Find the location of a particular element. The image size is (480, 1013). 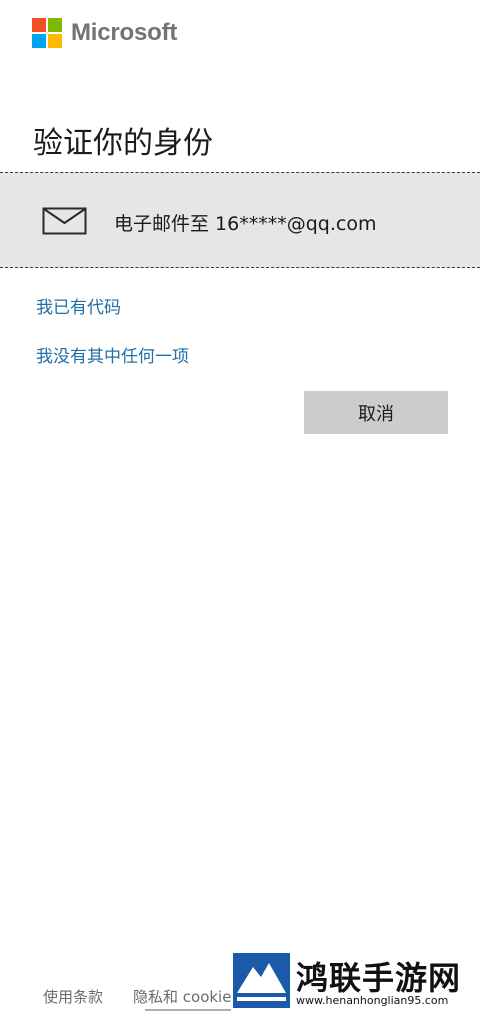

terms-of-use-link: 使用条款 is located at coordinates (73, 996).